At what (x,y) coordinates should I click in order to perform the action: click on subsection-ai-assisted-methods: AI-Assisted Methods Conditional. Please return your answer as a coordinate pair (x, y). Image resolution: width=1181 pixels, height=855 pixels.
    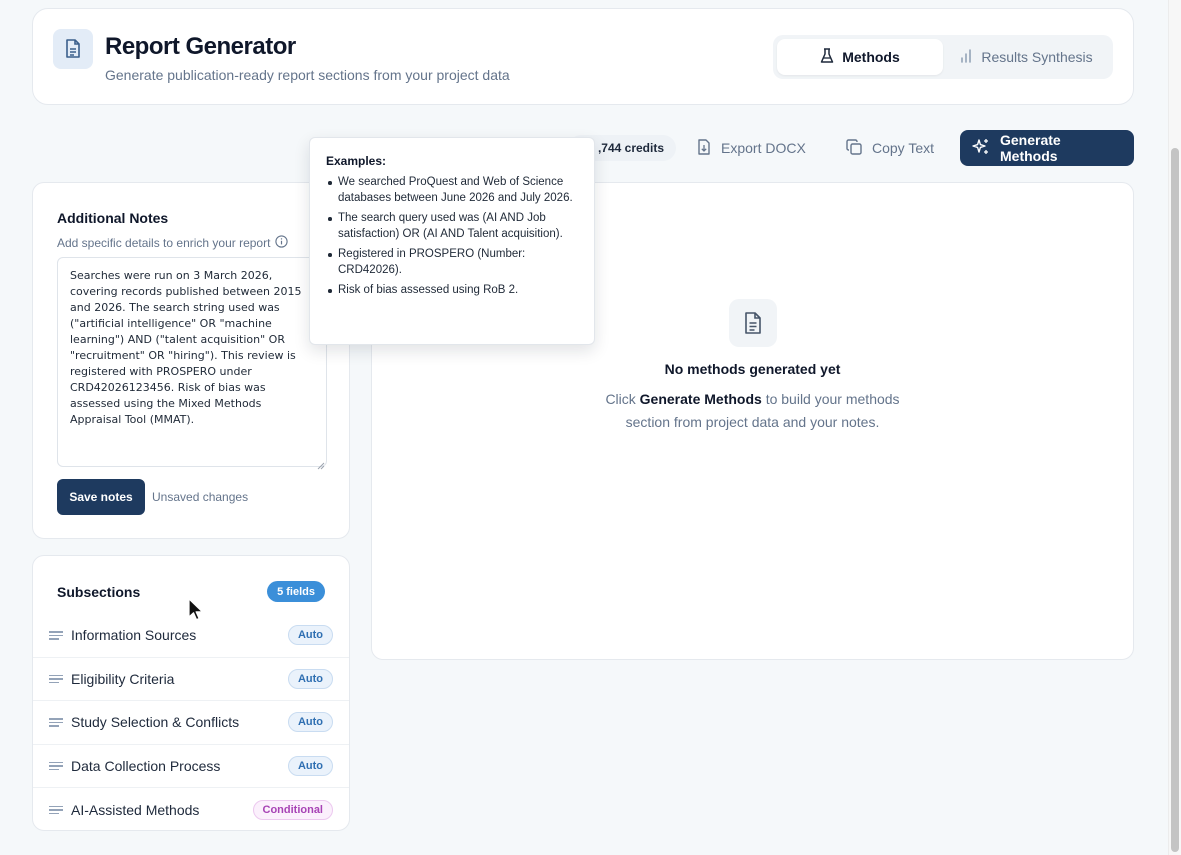
    Looking at the image, I should click on (191, 809).